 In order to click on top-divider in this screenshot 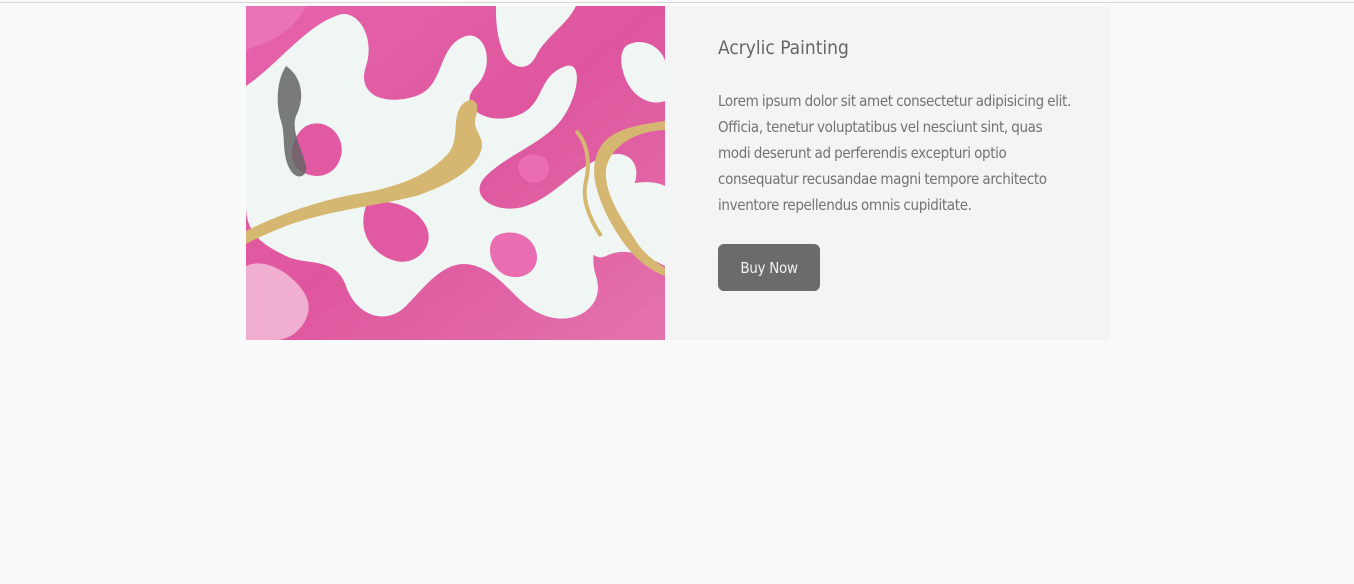, I will do `click(677, 1)`.